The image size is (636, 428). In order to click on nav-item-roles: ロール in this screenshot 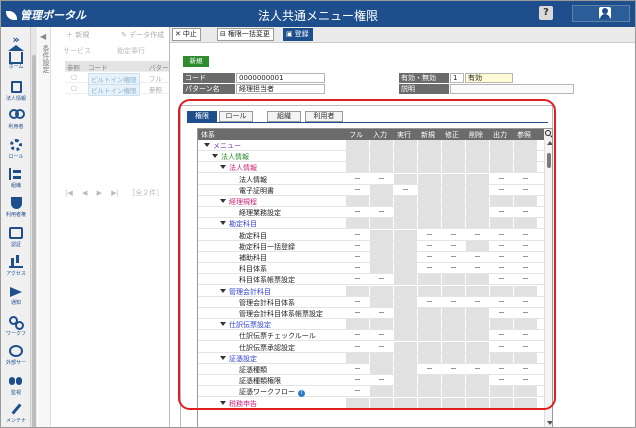, I will do `click(16, 155)`.